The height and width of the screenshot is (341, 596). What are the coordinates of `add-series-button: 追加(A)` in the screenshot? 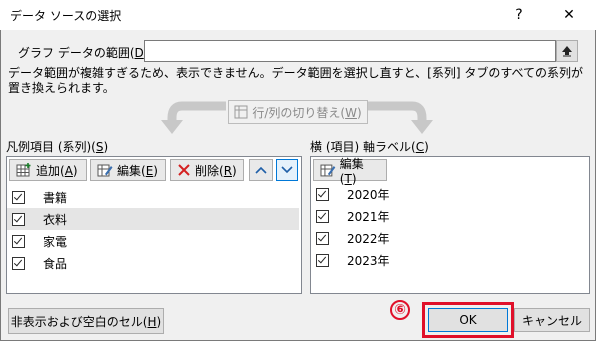 It's located at (48, 170).